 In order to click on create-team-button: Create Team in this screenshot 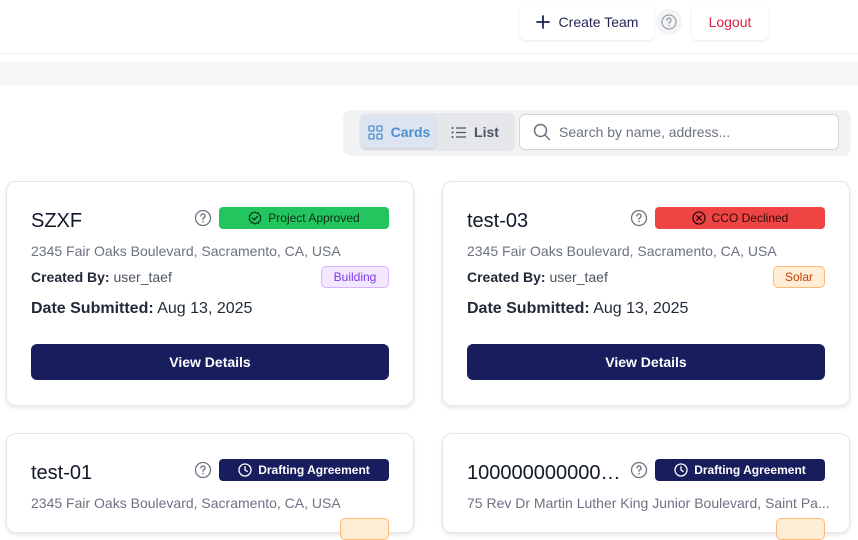, I will do `click(587, 22)`.